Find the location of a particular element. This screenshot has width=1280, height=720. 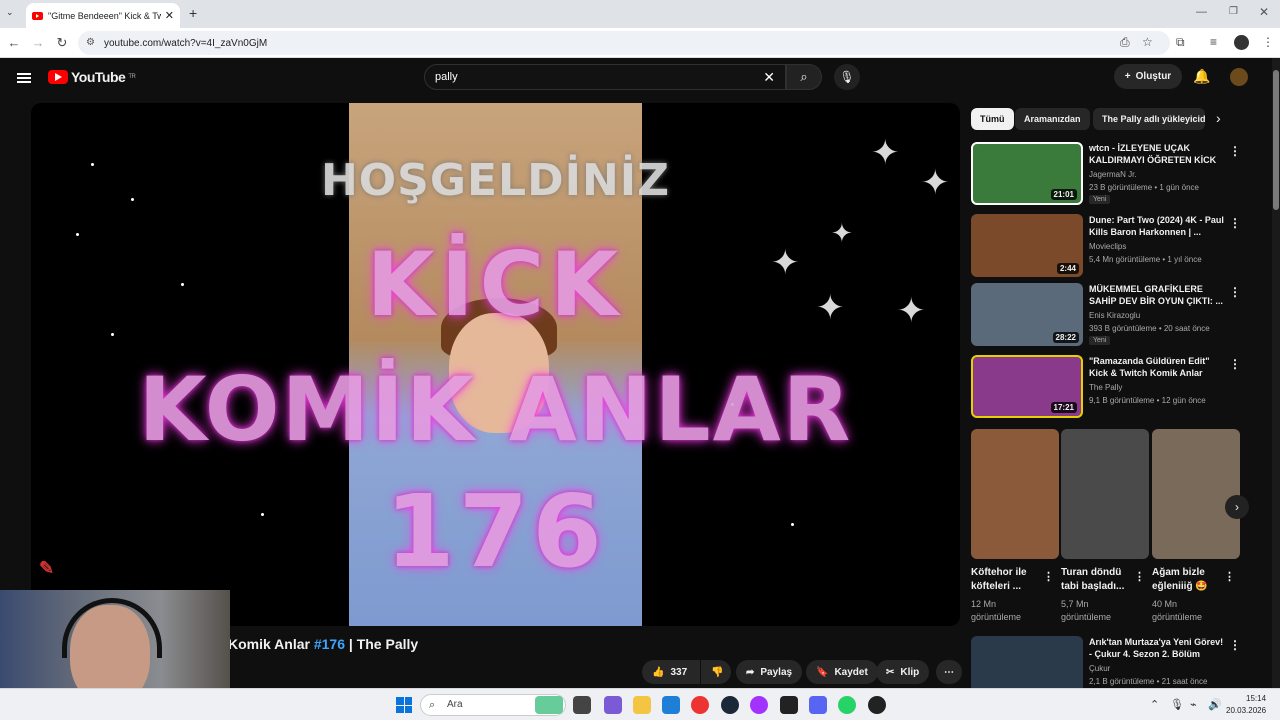

rec-channel: Çukur is located at coordinates (1099, 668).